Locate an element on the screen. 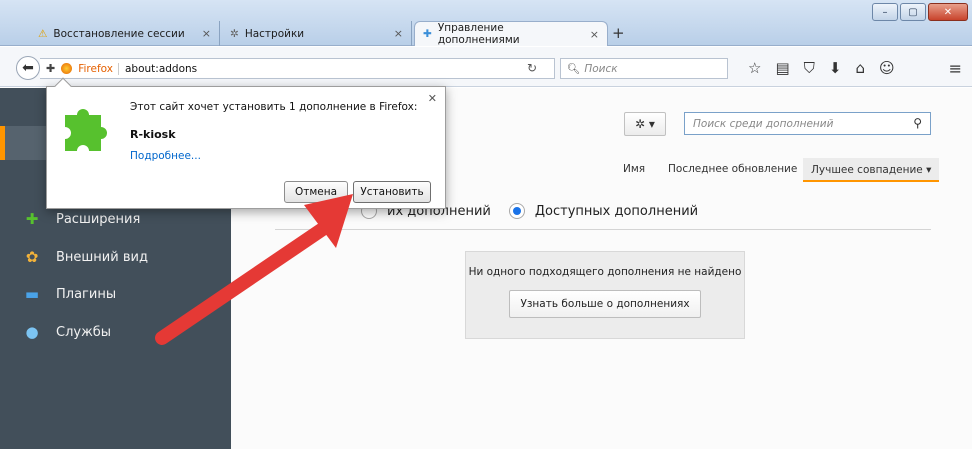 The width and height of the screenshot is (972, 449). sidebar-item-services: ● Службы is located at coordinates (66, 332).